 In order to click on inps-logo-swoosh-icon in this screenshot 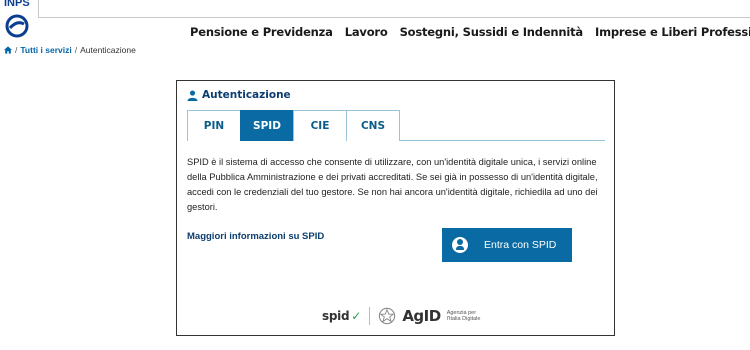, I will do `click(17, 26)`.